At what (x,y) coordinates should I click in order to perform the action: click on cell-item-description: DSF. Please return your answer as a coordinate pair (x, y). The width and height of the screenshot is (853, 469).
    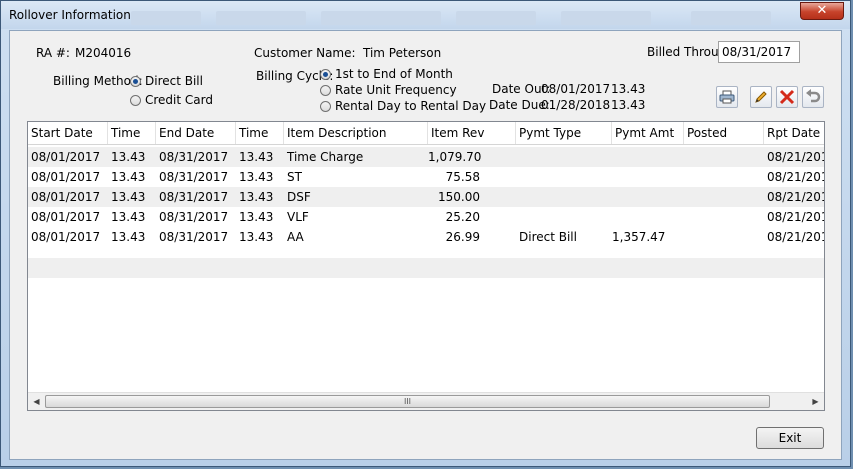
    Looking at the image, I should click on (299, 197).